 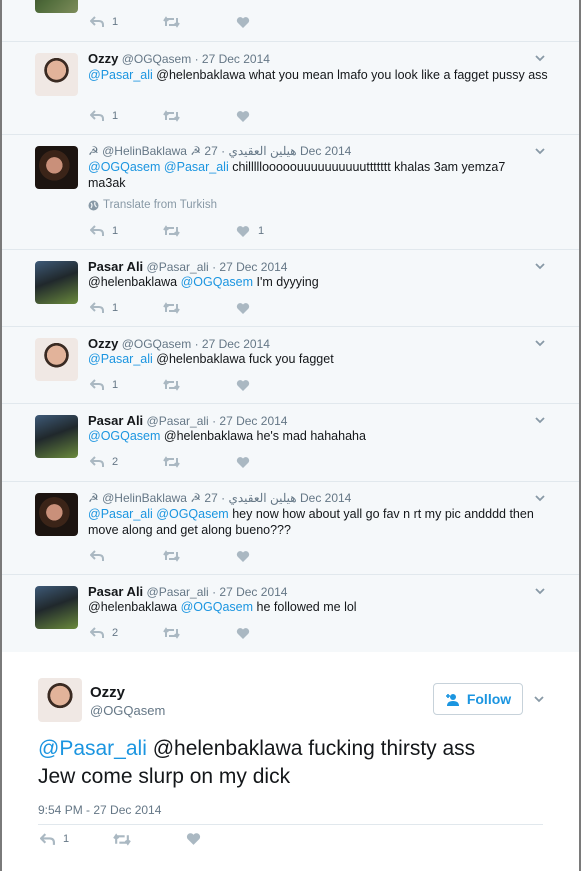 I want to click on translate-link: Translate from Turkish, so click(x=152, y=205).